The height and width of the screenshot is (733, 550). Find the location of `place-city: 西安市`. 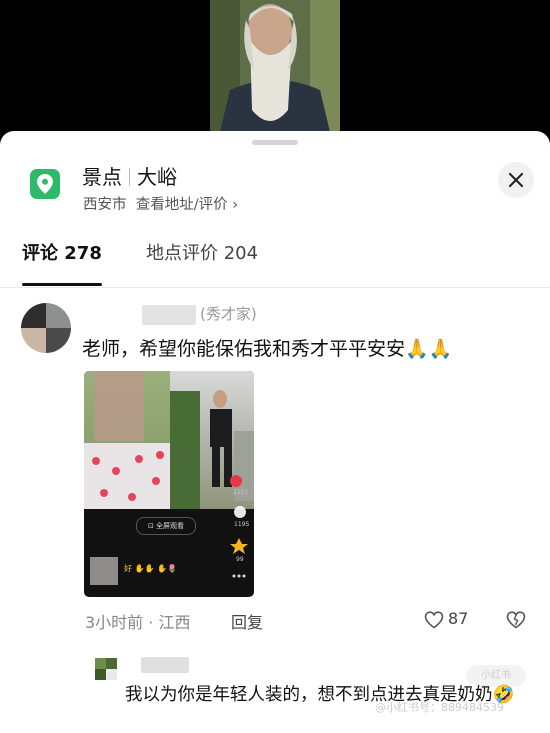

place-city: 西安市 is located at coordinates (105, 205).